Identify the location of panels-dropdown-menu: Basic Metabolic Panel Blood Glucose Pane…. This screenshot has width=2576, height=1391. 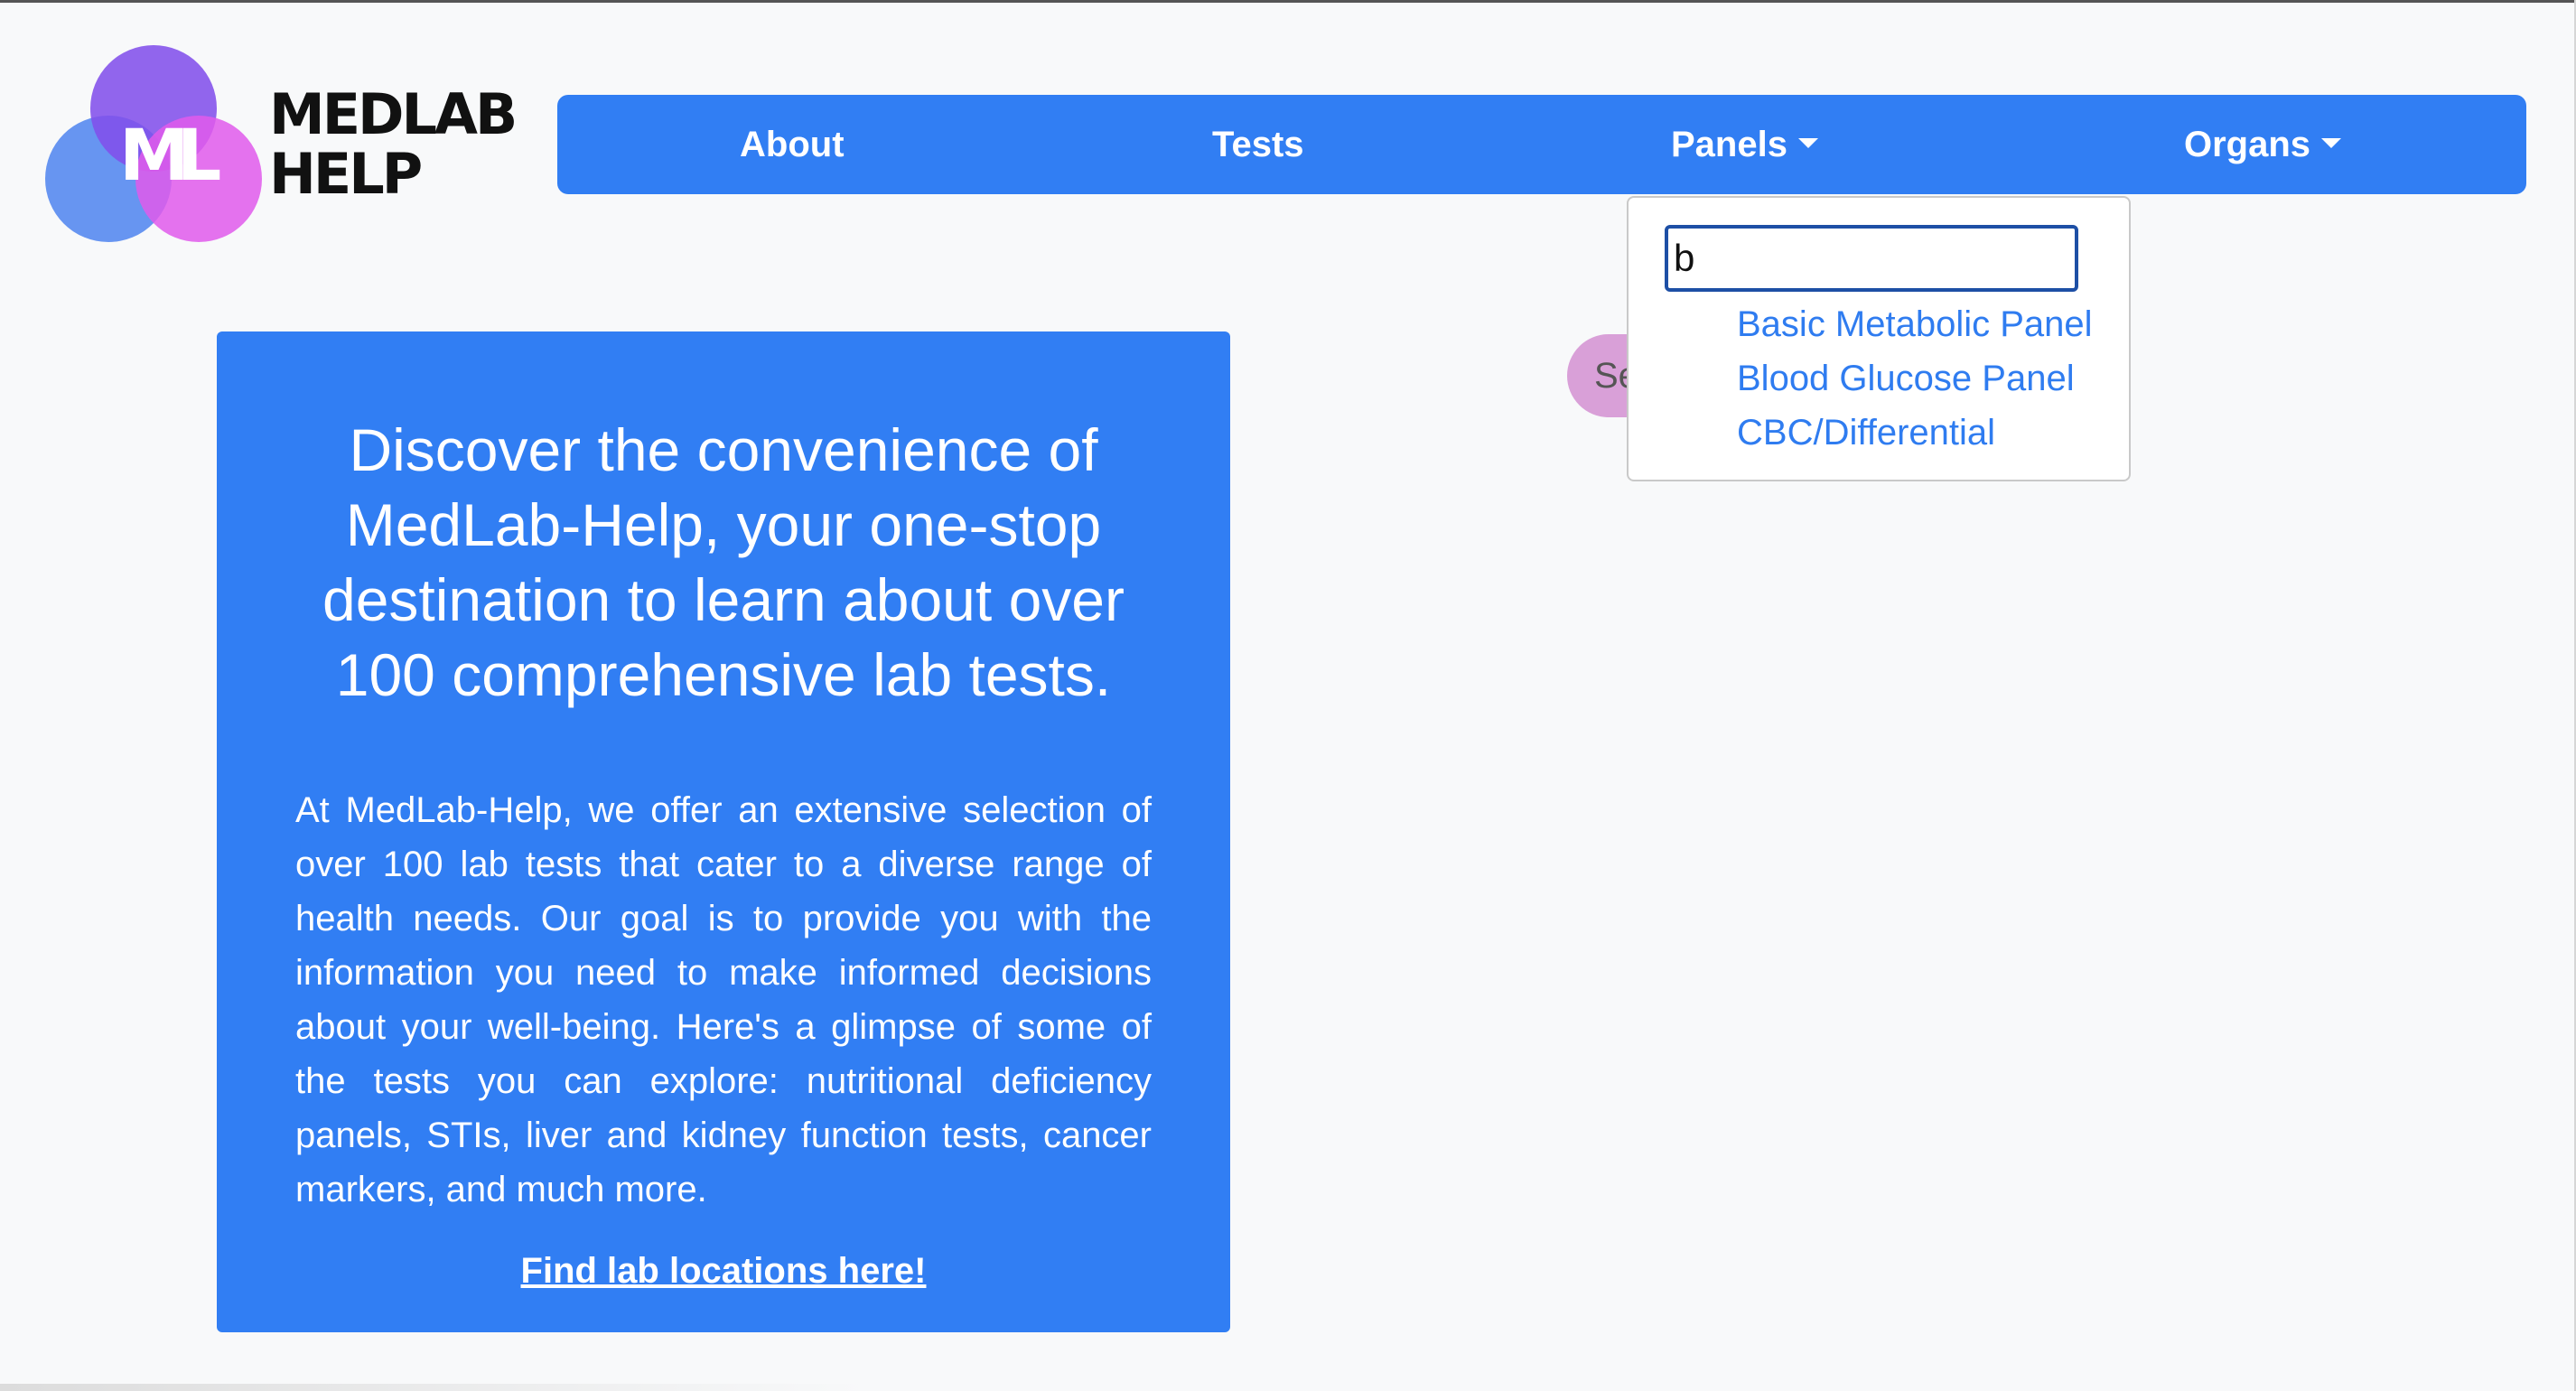
(1879, 338).